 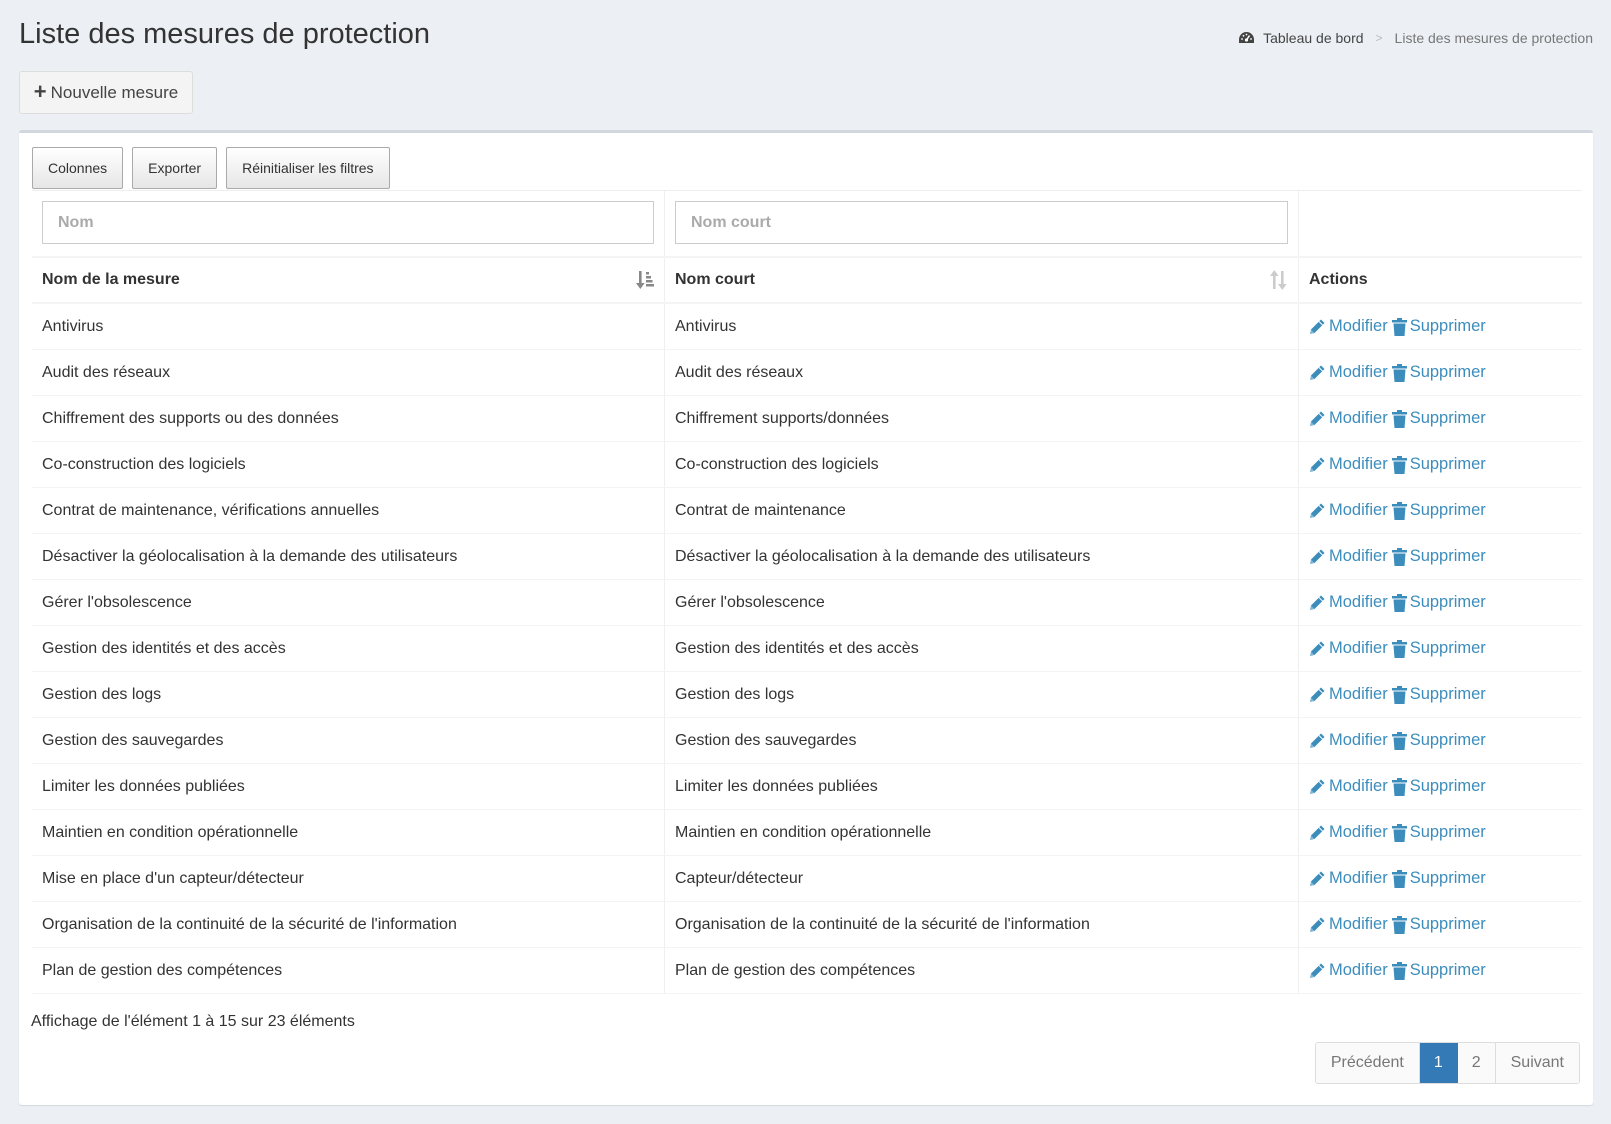 I want to click on sort-ascending-icon, so click(x=645, y=280).